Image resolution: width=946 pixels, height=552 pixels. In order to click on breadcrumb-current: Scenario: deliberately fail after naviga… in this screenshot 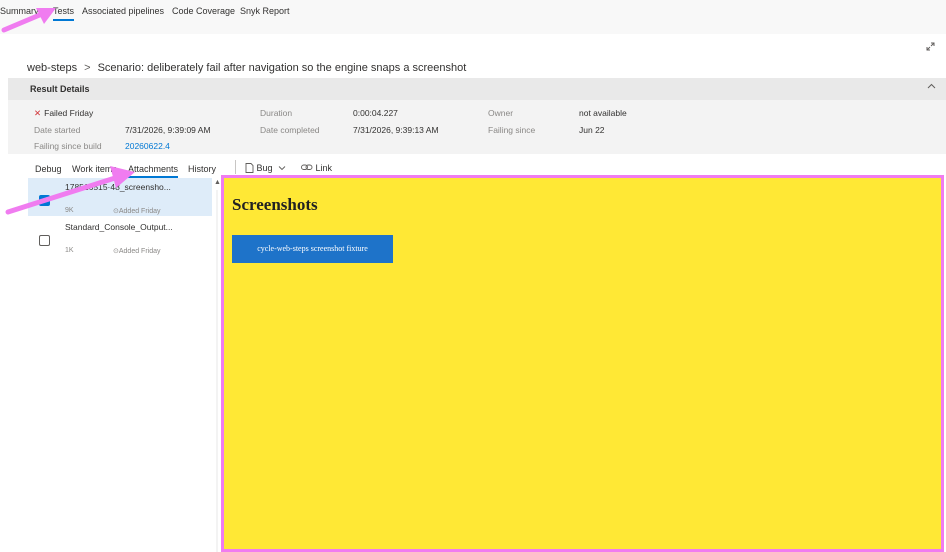, I will do `click(282, 68)`.